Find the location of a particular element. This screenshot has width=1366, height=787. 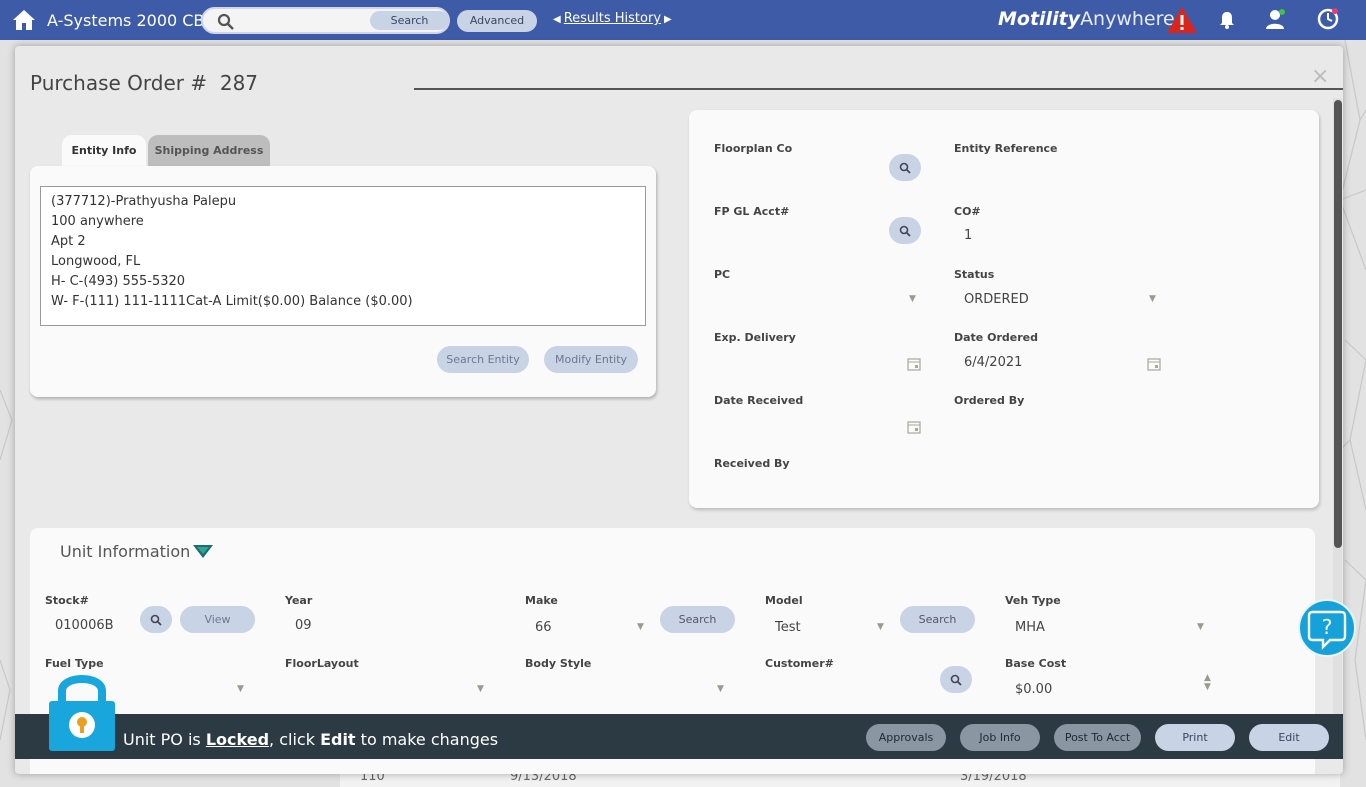

unit-information-title: Unit Information is located at coordinates (125, 551).